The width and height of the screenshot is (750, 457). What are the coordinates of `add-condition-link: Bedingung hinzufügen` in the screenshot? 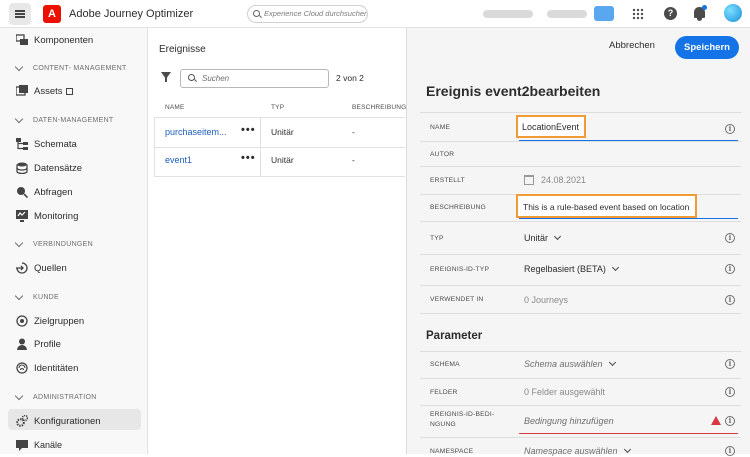 It's located at (569, 421).